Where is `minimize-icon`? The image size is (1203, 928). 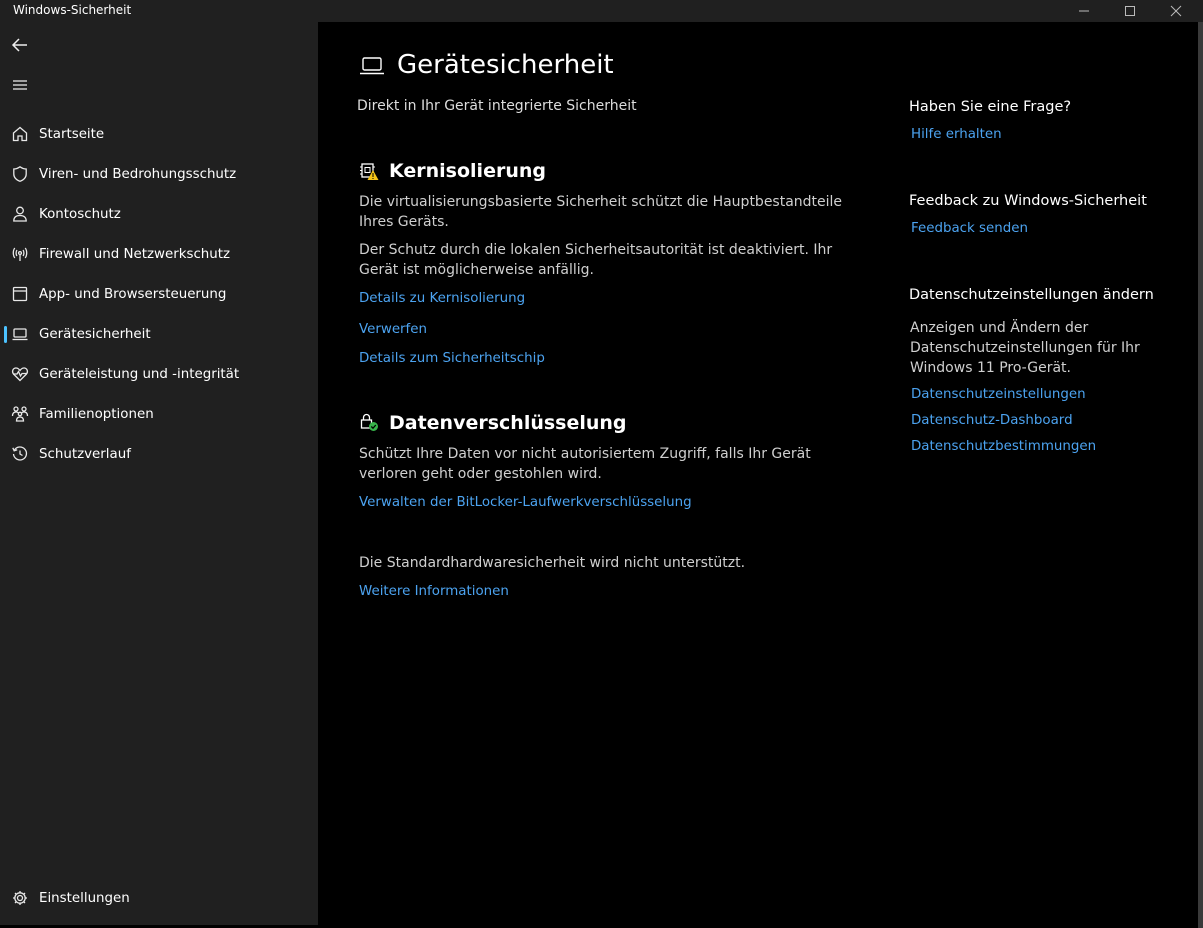
minimize-icon is located at coordinates (1084, 11).